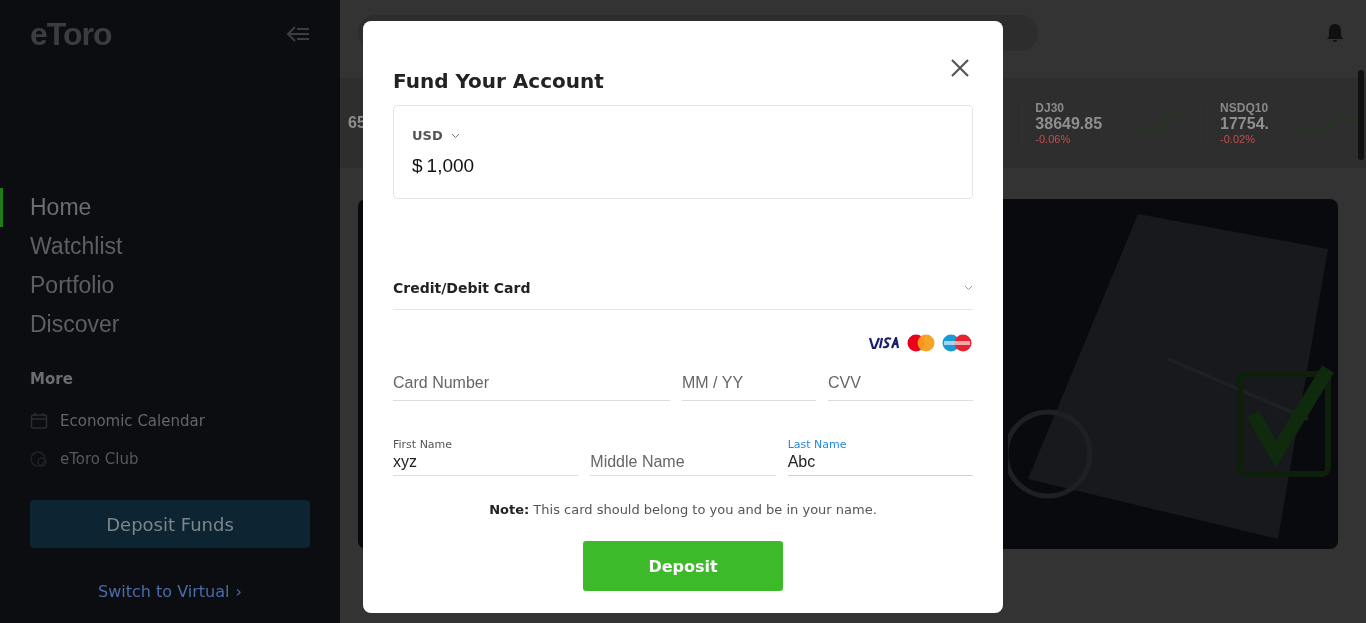  I want to click on chevron-icon: ›, so click(238, 591).